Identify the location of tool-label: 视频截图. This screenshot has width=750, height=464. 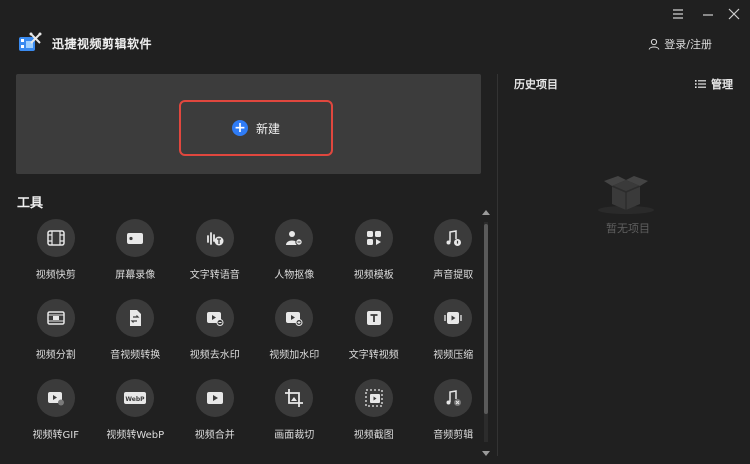
(373, 435).